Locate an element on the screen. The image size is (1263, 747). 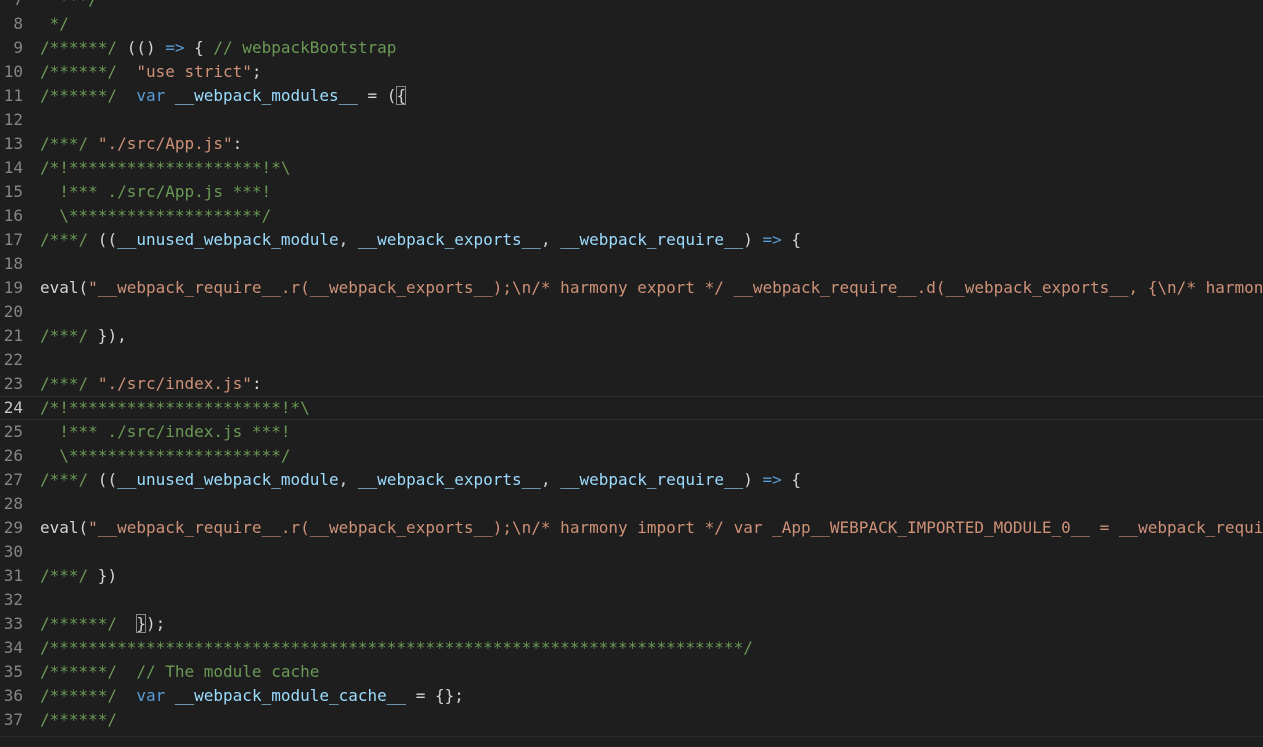
code-line: 14 /*!********************!*\ is located at coordinates (631, 168).